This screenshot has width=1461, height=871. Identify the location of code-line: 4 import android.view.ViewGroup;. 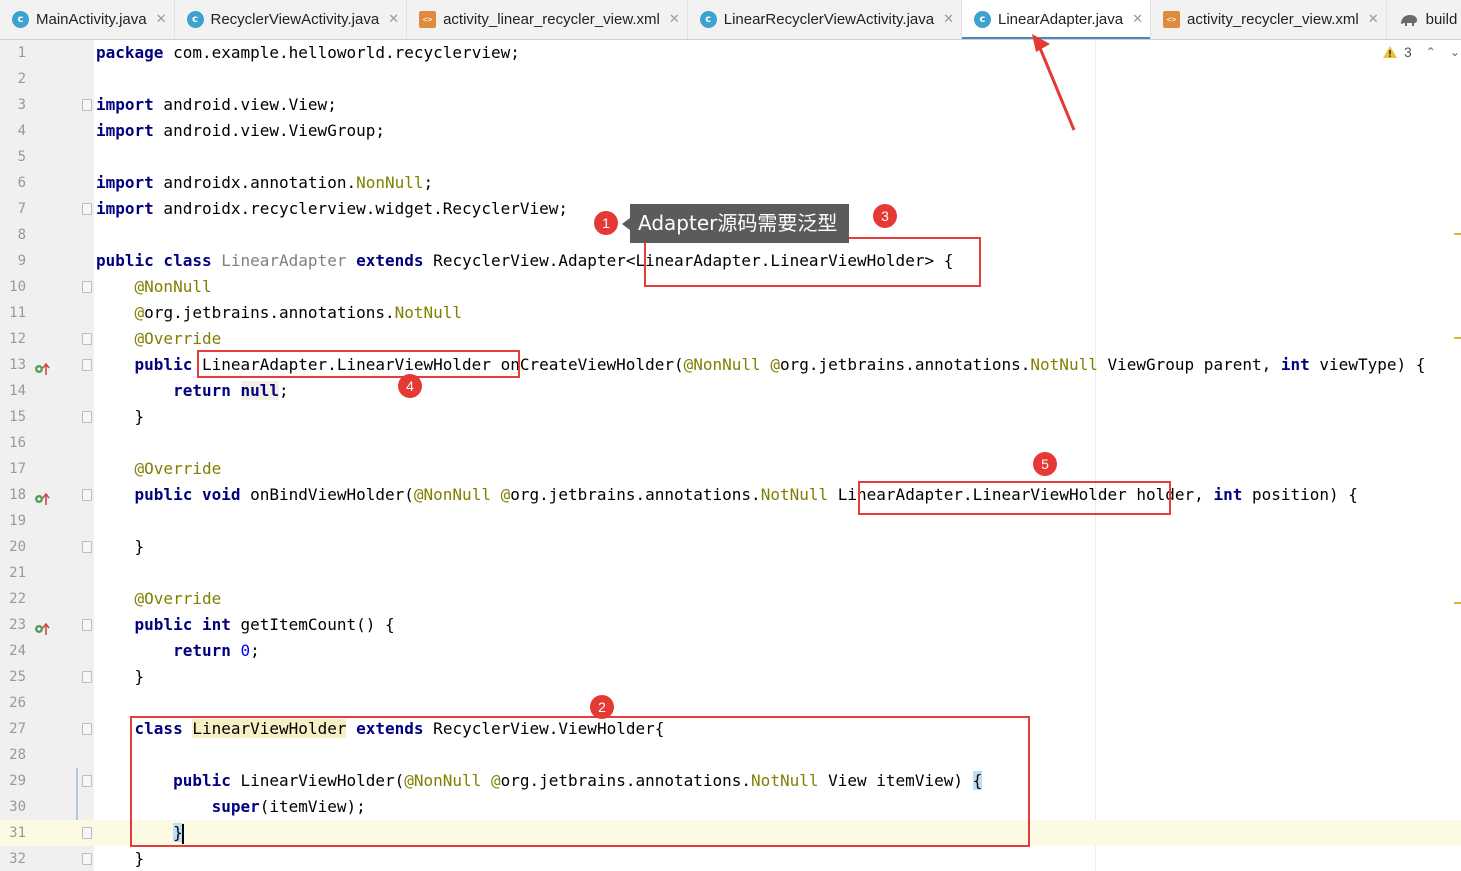
(730, 131).